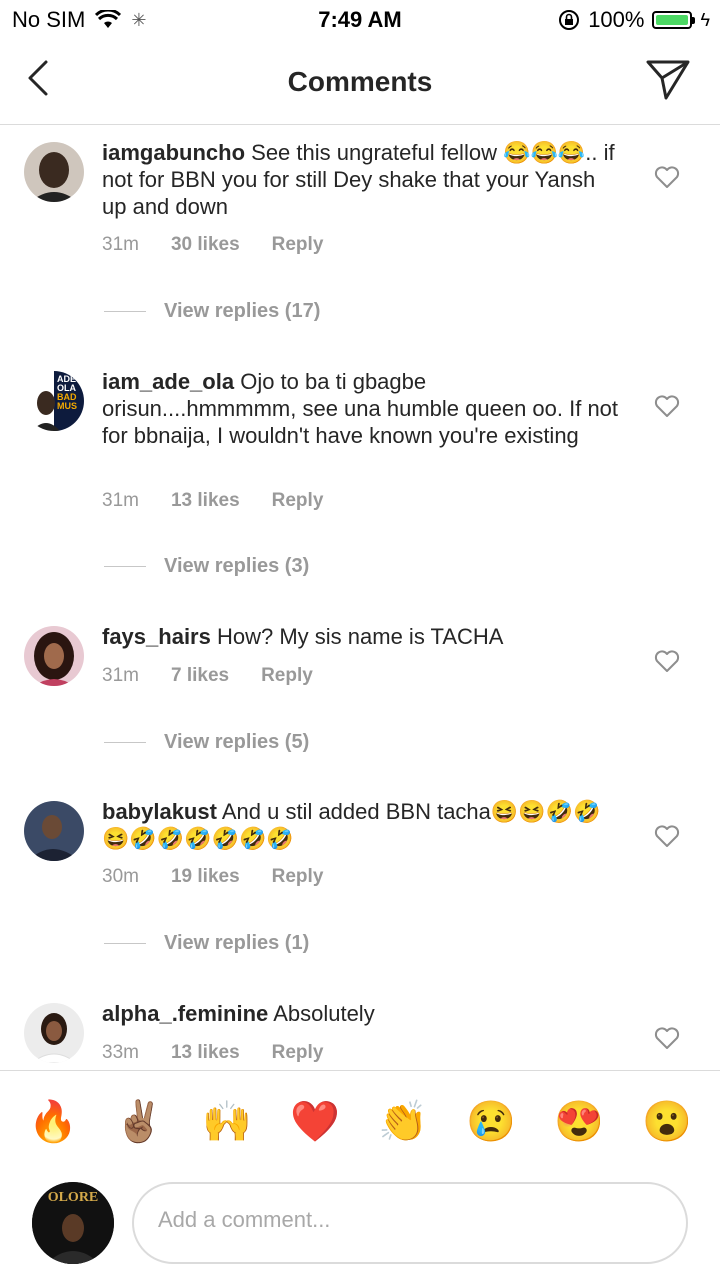  What do you see at coordinates (403, 1122) in the screenshot?
I see `emoji-clap-button: 👏` at bounding box center [403, 1122].